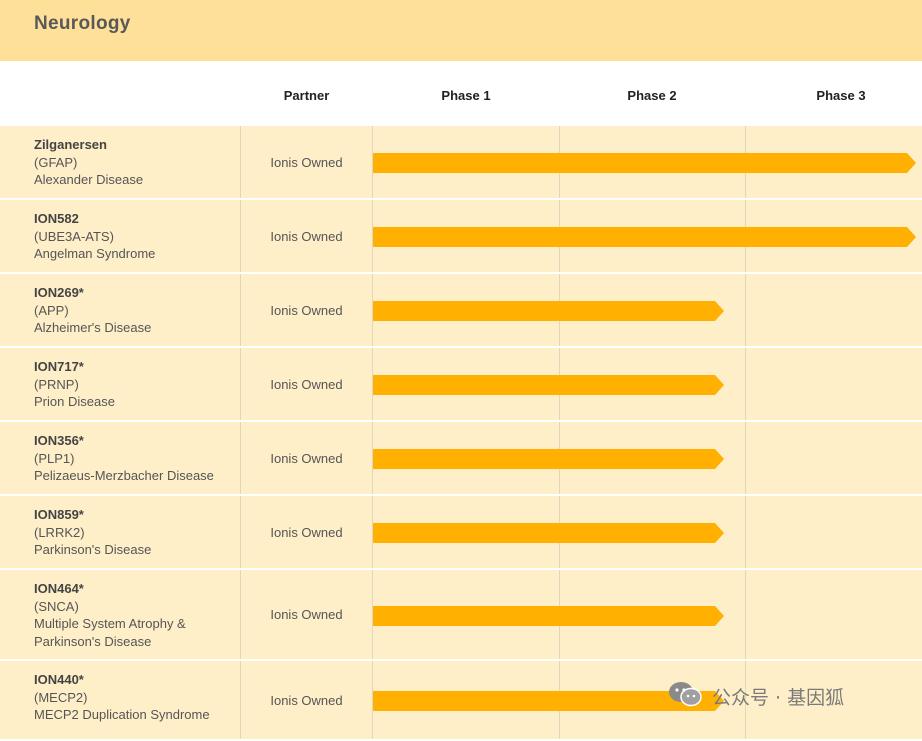  I want to click on program-cell: ION582 (UBE3A-ATS) Angelman Syndrome, so click(120, 236).